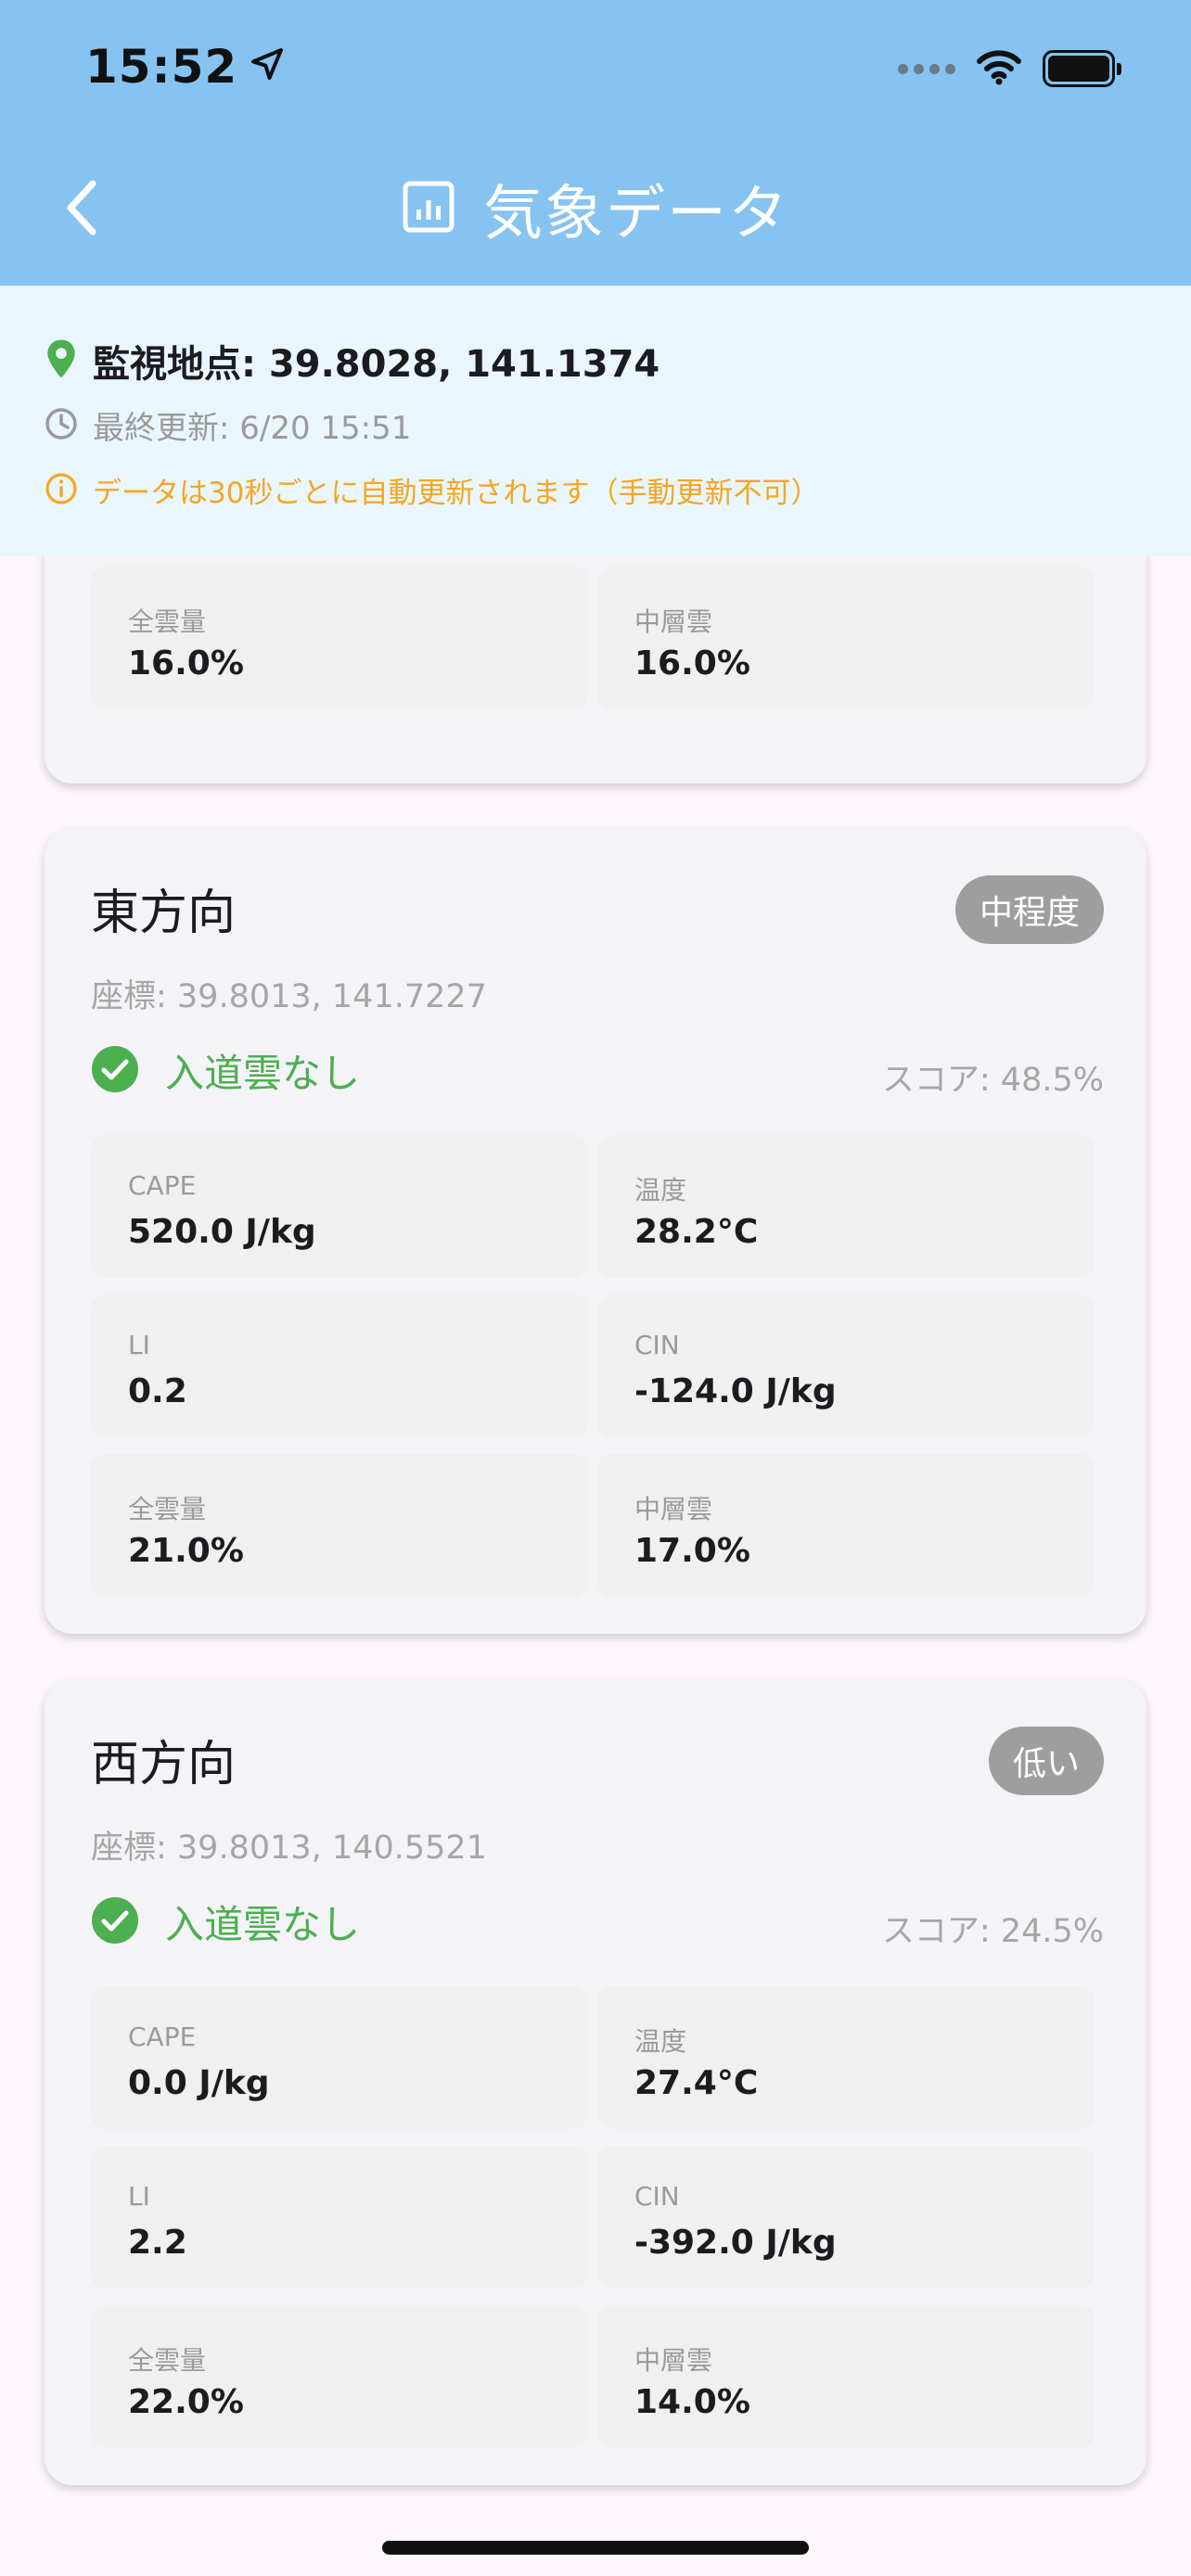 The width and height of the screenshot is (1191, 2576). Describe the element at coordinates (1029, 910) in the screenshot. I see `risk-level-badge: 中程度` at that location.